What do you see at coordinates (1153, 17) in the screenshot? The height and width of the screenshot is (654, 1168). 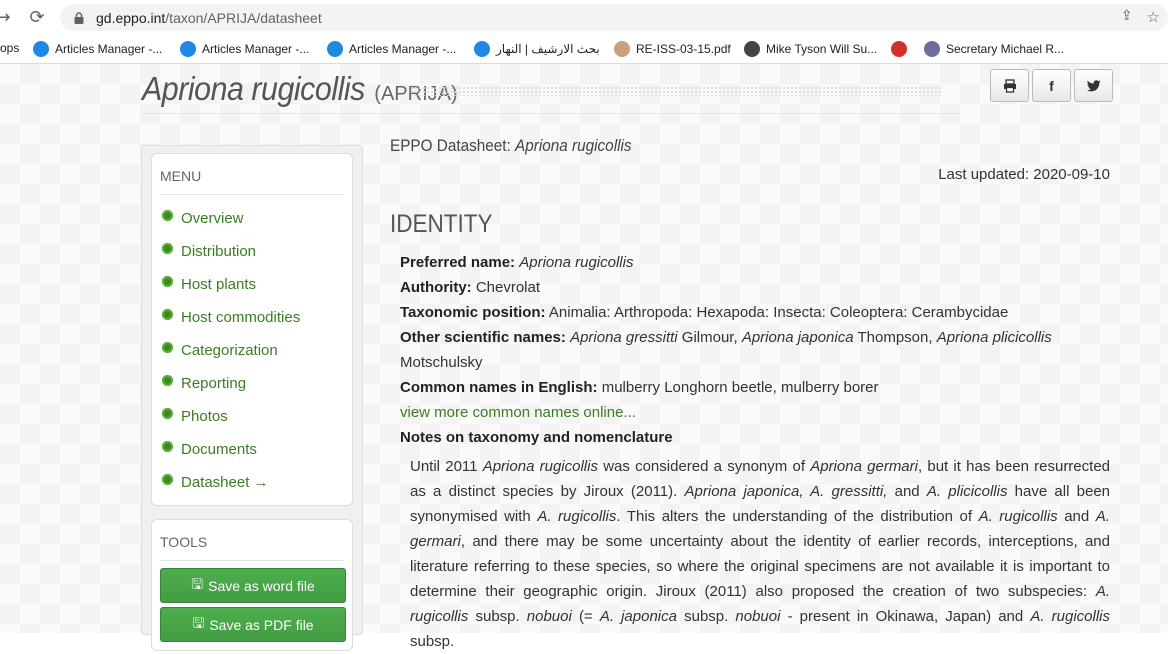 I see `star-icon: ☆` at bounding box center [1153, 17].